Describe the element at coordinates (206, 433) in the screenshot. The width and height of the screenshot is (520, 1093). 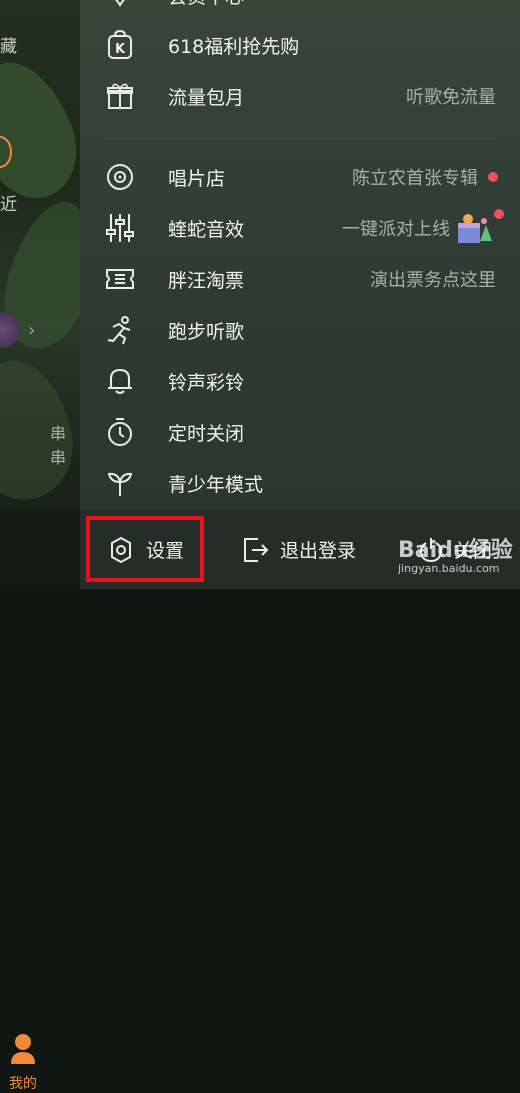
I see `drawer-item-label: 定时关闭` at that location.